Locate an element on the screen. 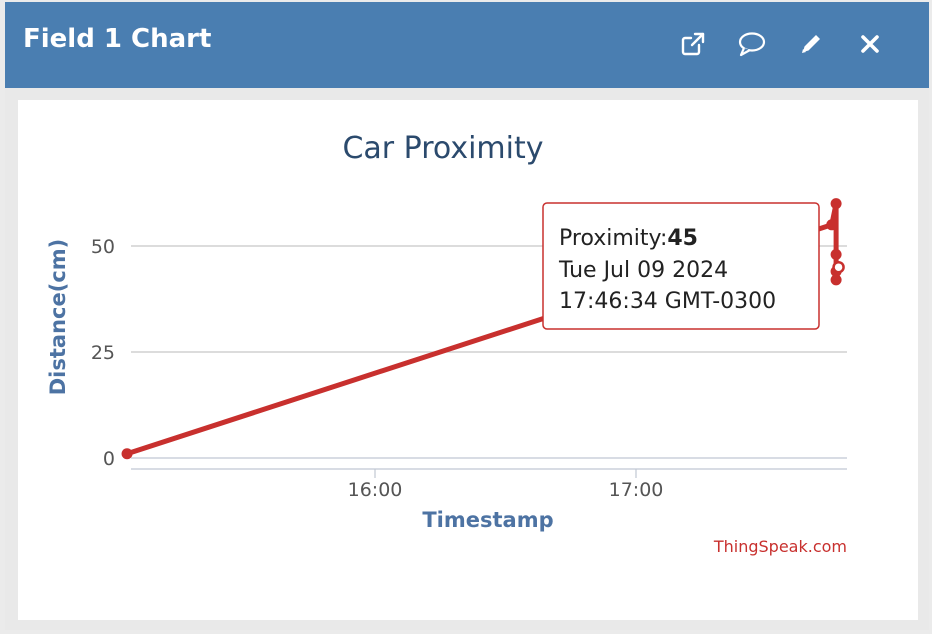 The image size is (932, 634). x-axis-label: Timestamp is located at coordinates (487, 520).